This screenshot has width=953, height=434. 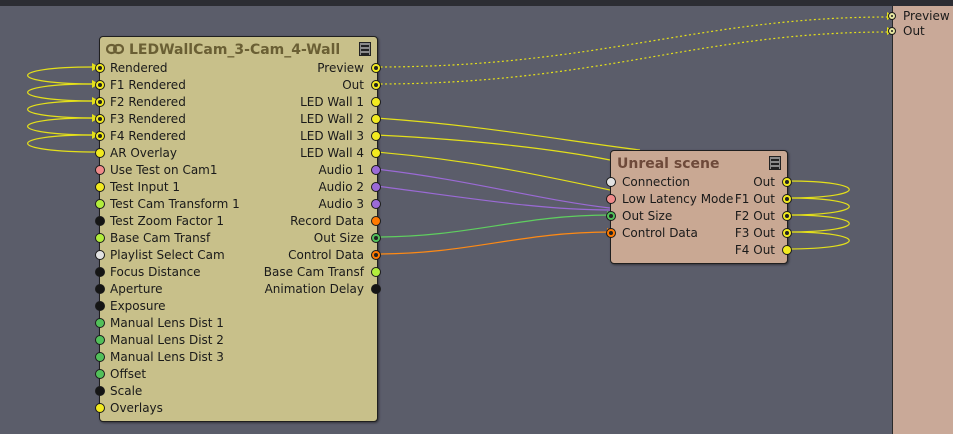 What do you see at coordinates (754, 216) in the screenshot?
I see `output-label-f2-out: F2 Out` at bounding box center [754, 216].